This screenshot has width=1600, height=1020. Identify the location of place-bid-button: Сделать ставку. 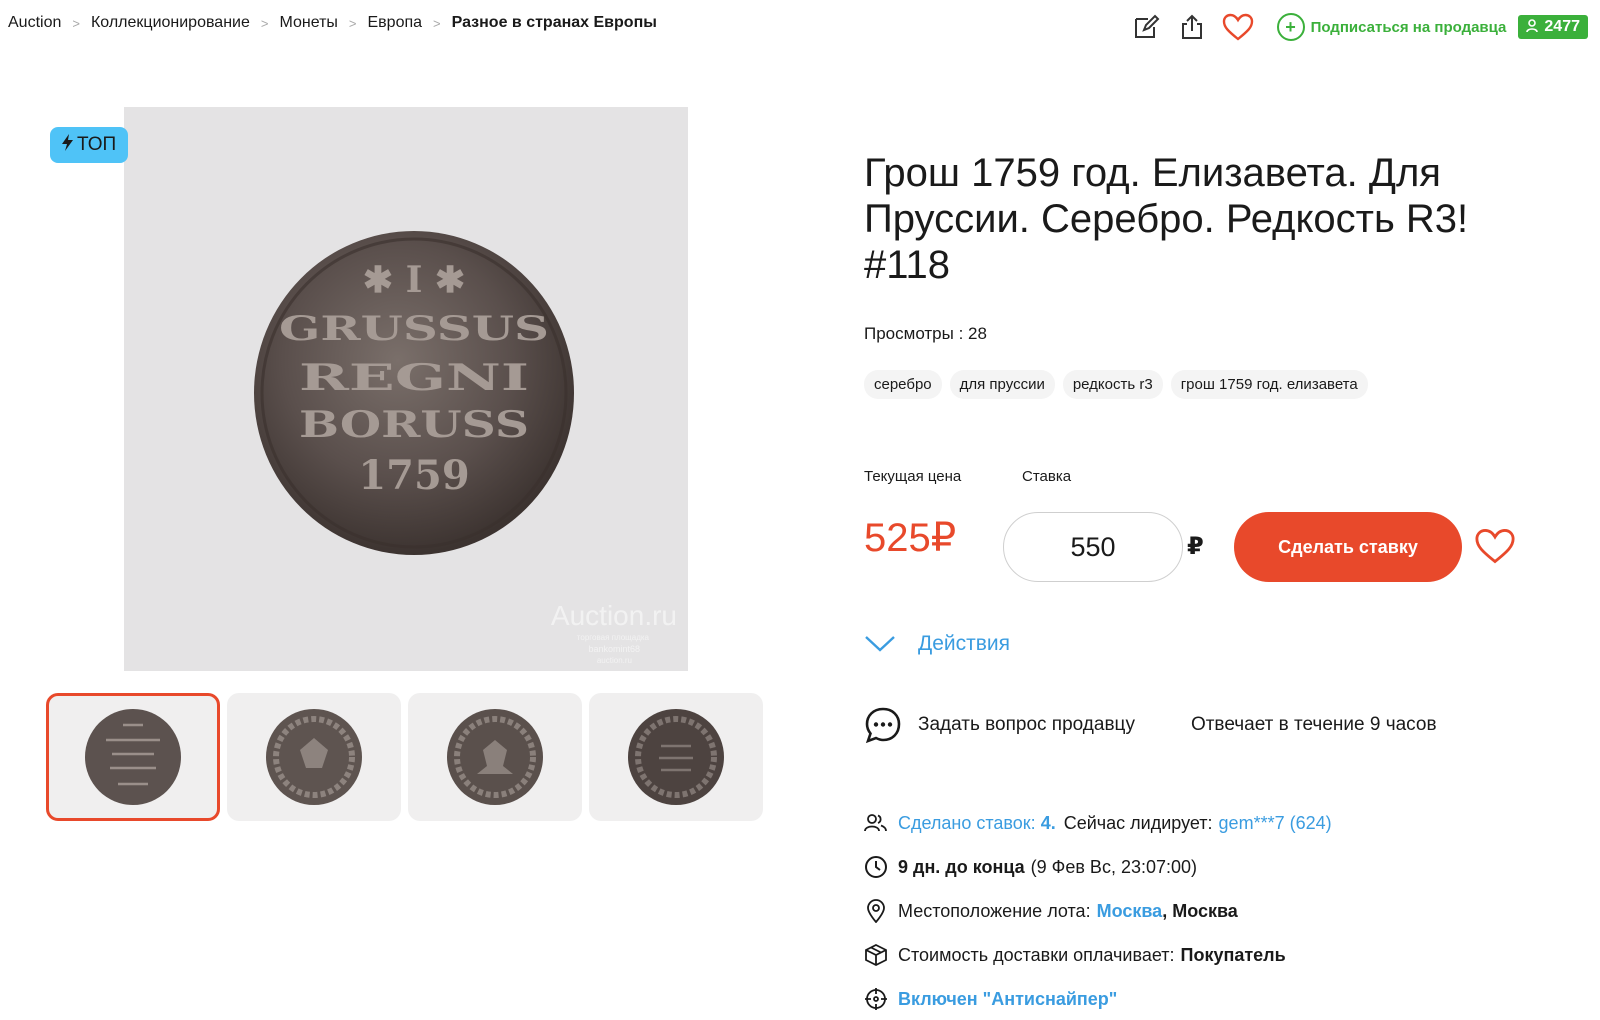
(1348, 547).